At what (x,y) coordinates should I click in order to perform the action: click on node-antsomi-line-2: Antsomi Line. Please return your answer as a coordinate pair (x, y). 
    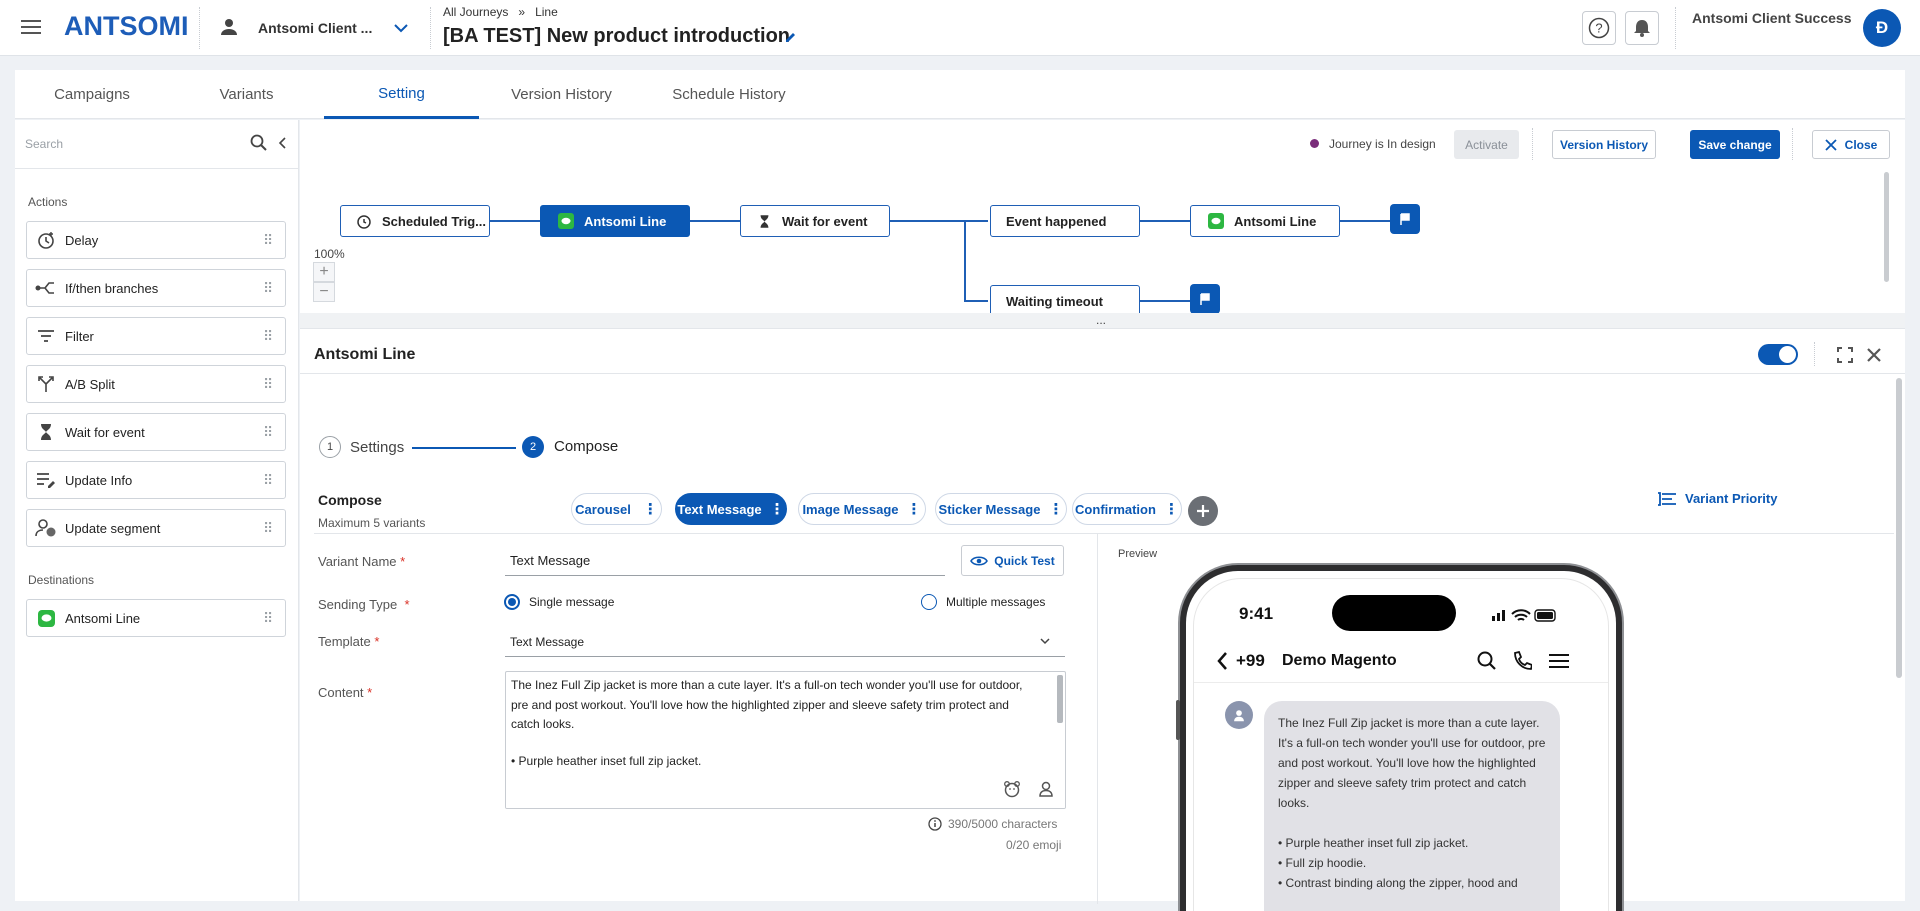
    Looking at the image, I should click on (1265, 221).